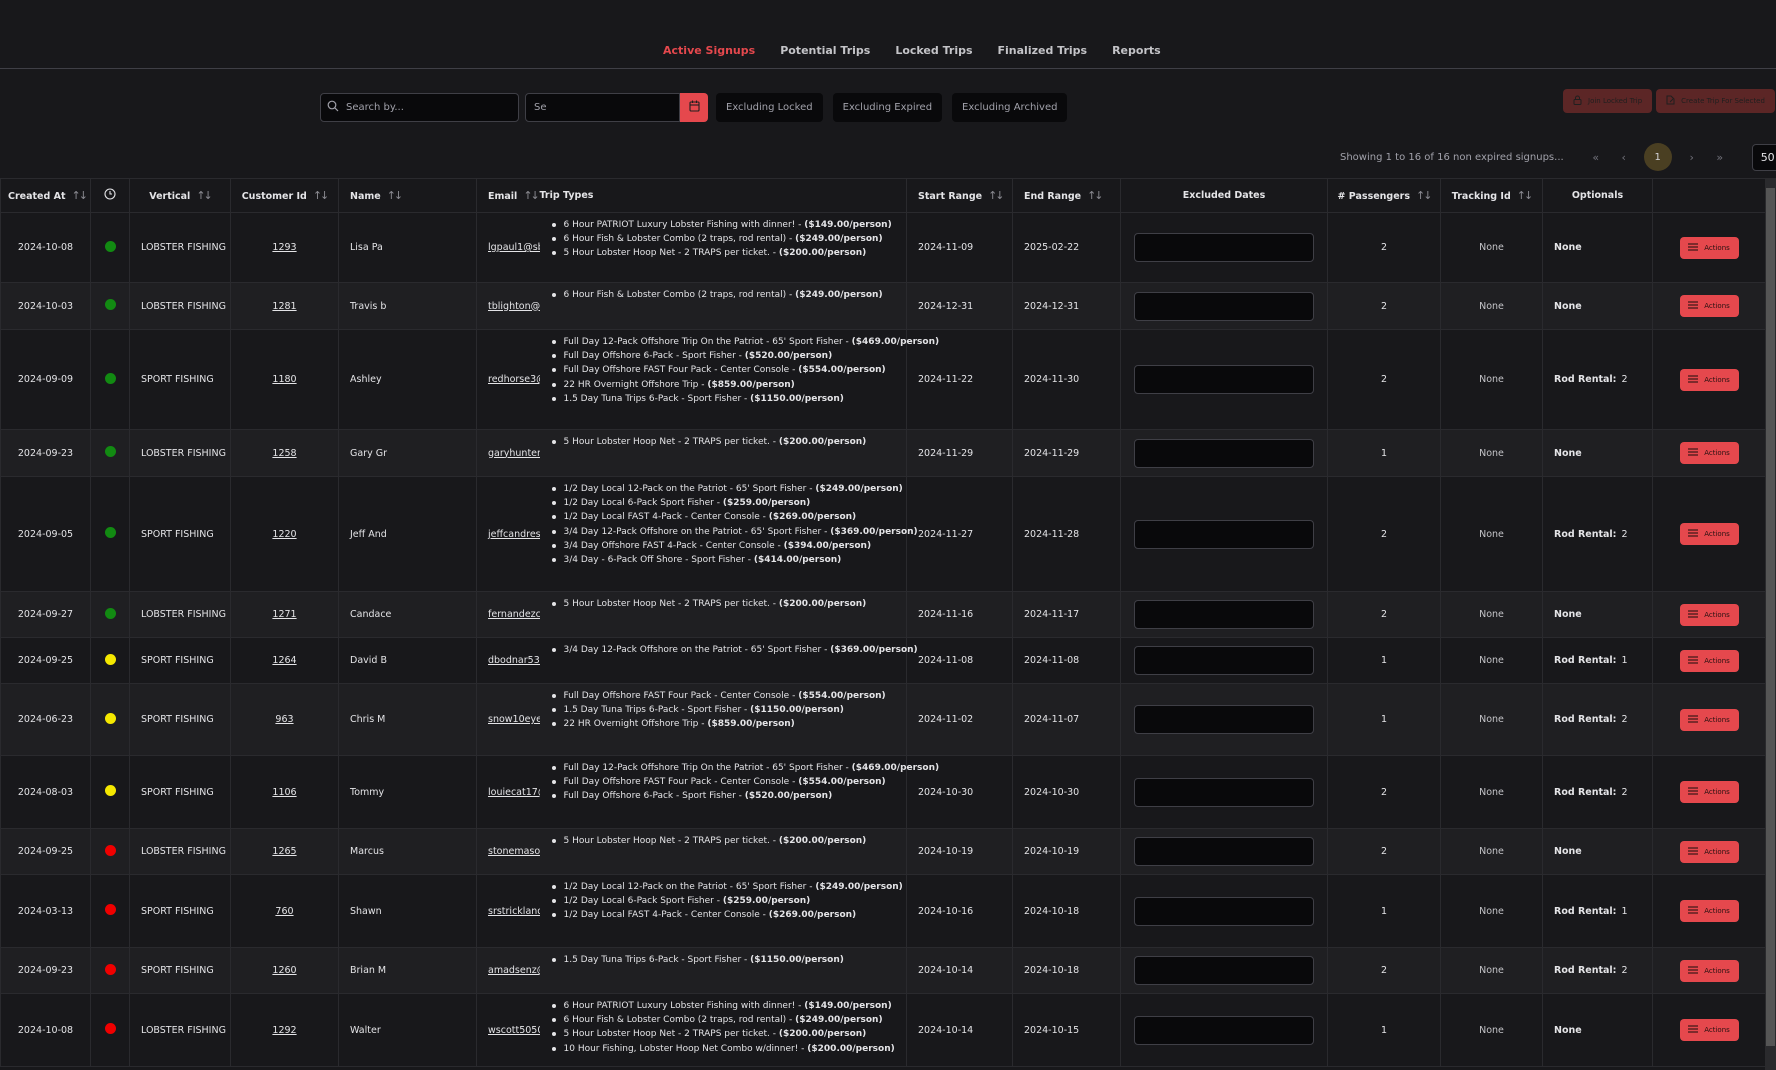 The image size is (1776, 1070). Describe the element at coordinates (284, 453) in the screenshot. I see `customer-id-link: 1258` at that location.